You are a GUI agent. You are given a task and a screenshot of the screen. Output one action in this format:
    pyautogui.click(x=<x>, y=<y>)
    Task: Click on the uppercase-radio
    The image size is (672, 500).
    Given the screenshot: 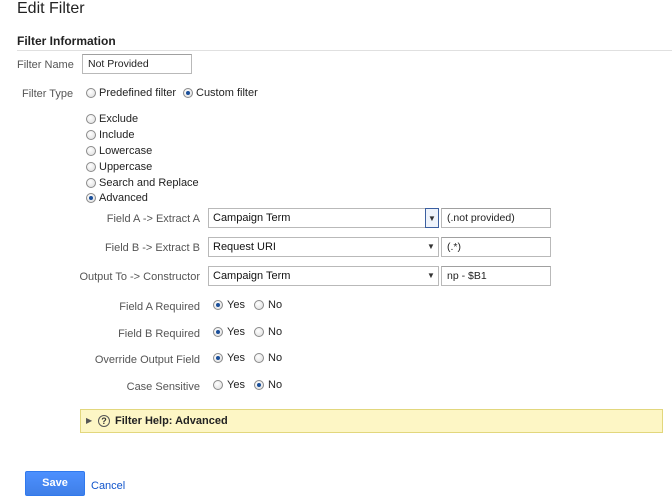 What is the action you would take?
    pyautogui.click(x=91, y=167)
    